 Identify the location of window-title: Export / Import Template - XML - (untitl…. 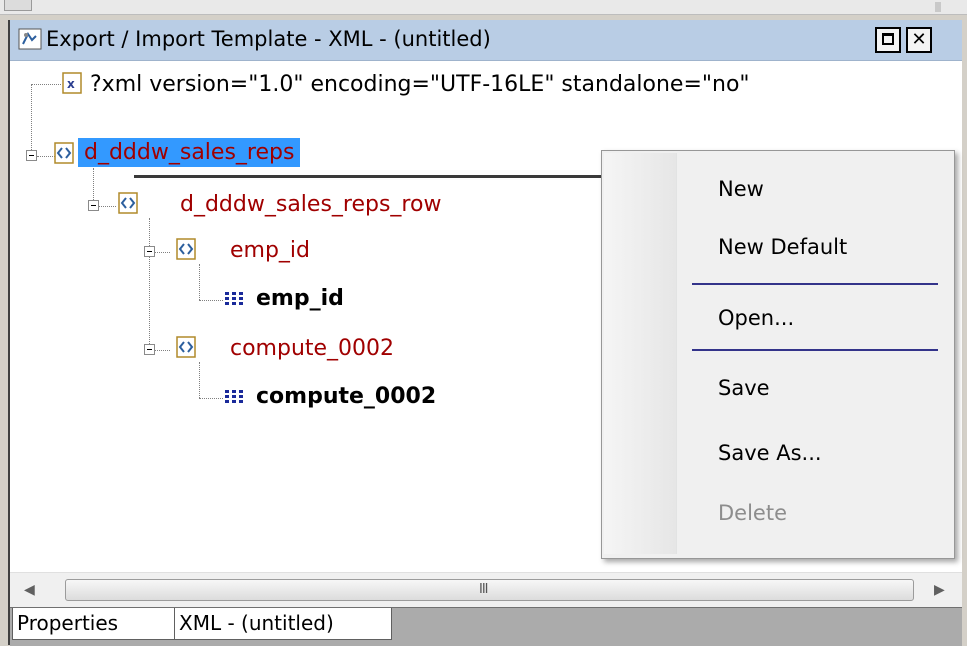
(268, 39).